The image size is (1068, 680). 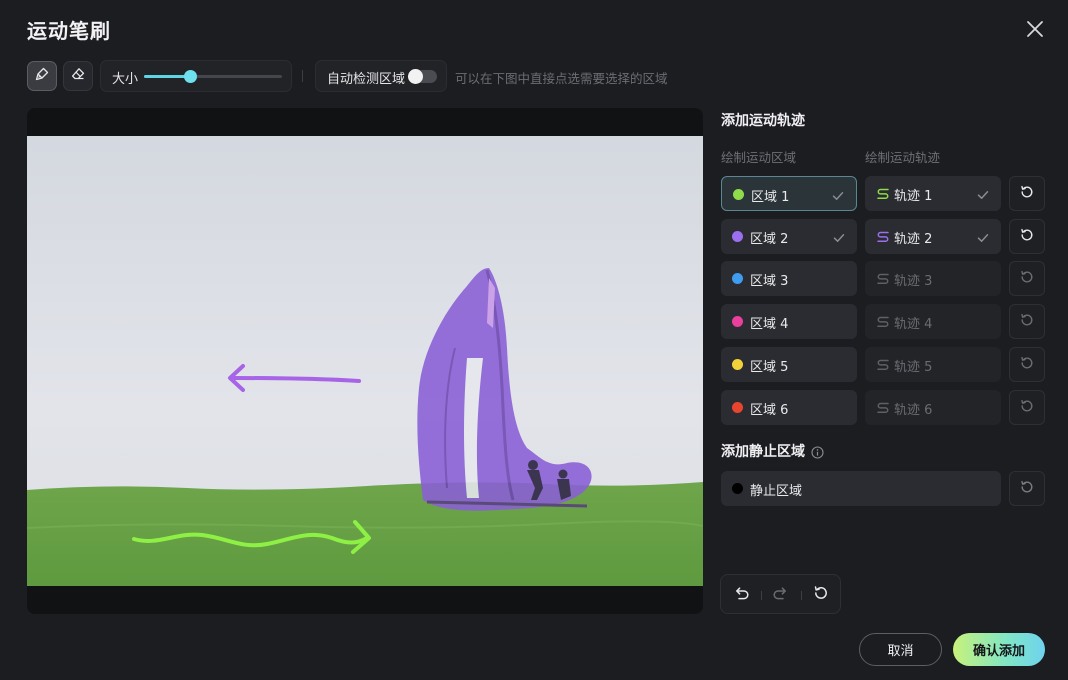 I want to click on toggle-knob, so click(x=415, y=76).